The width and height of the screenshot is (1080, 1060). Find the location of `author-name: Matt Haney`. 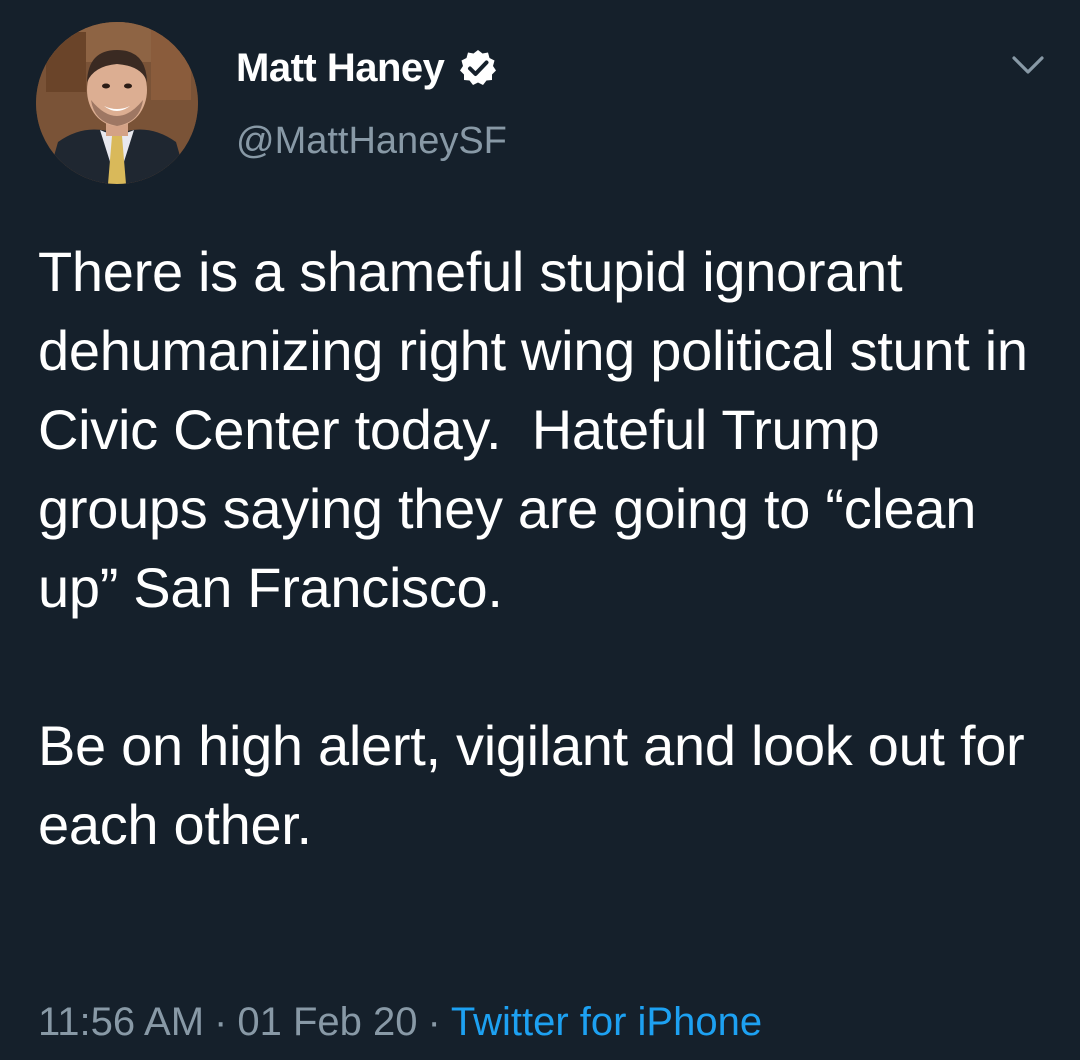

author-name: Matt Haney is located at coordinates (367, 68).